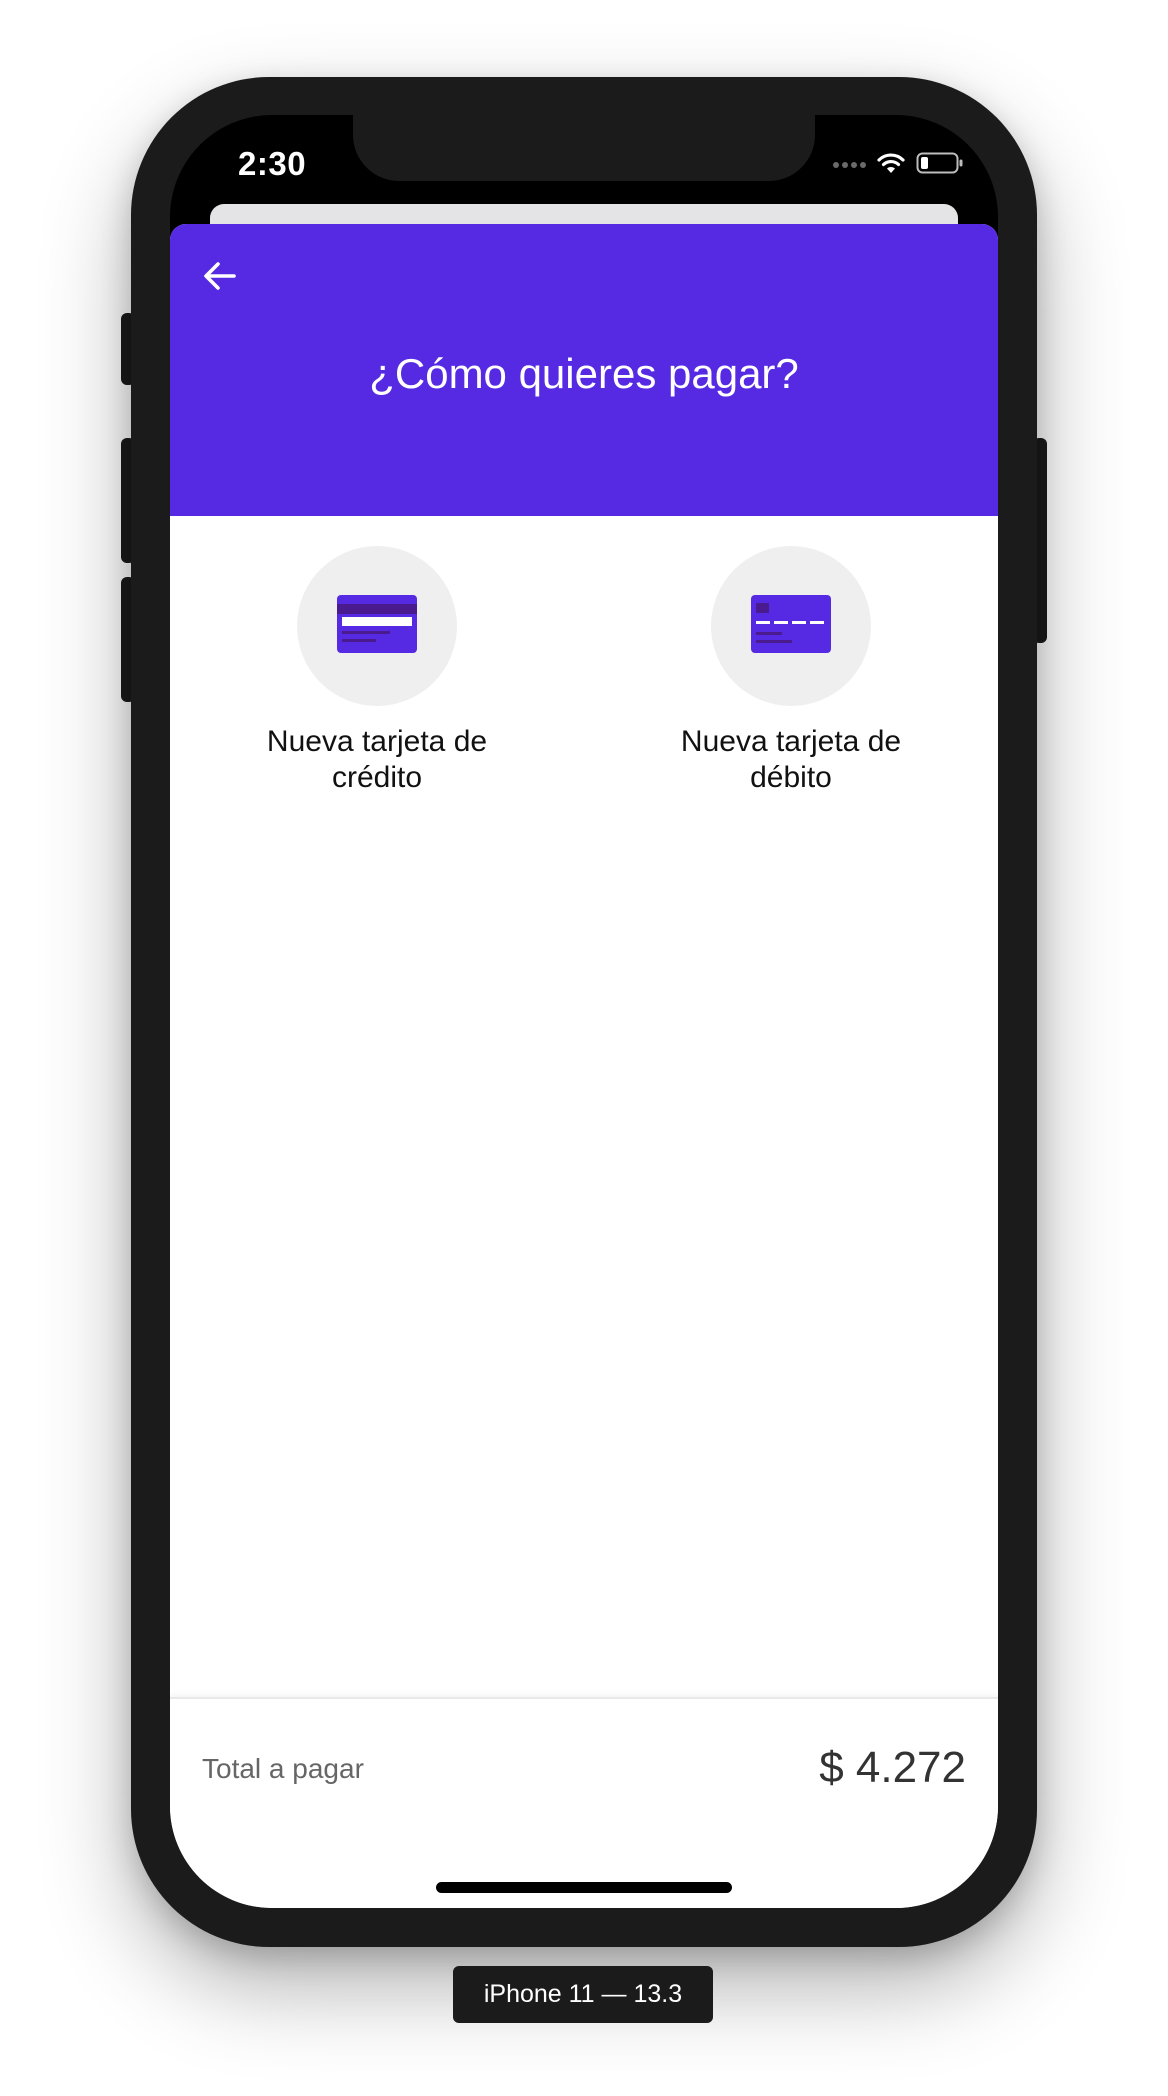 The image size is (1168, 2096). I want to click on status-icons, so click(898, 165).